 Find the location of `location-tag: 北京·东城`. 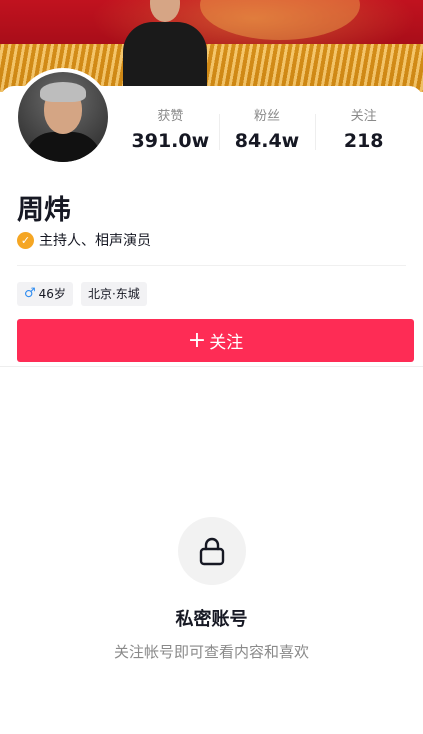

location-tag: 北京·东城 is located at coordinates (113, 294).